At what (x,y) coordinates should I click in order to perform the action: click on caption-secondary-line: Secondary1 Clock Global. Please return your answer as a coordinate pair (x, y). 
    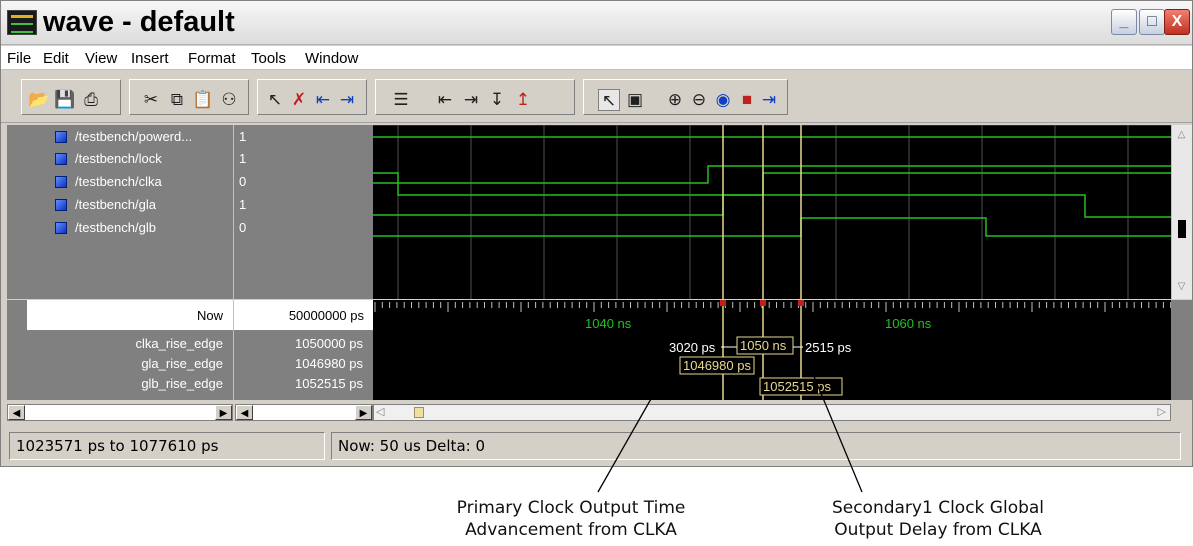
    Looking at the image, I should click on (938, 508).